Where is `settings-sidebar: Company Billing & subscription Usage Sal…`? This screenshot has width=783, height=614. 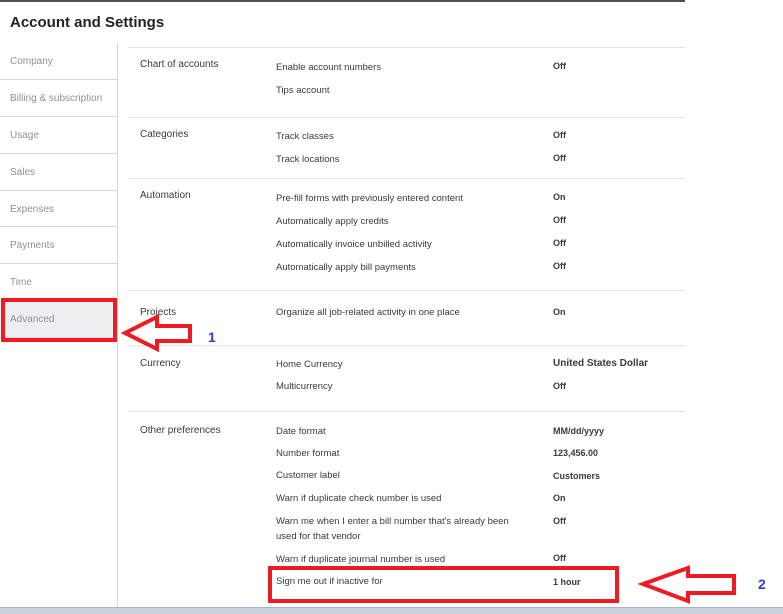
settings-sidebar: Company Billing & subscription Usage Sal… is located at coordinates (58, 191).